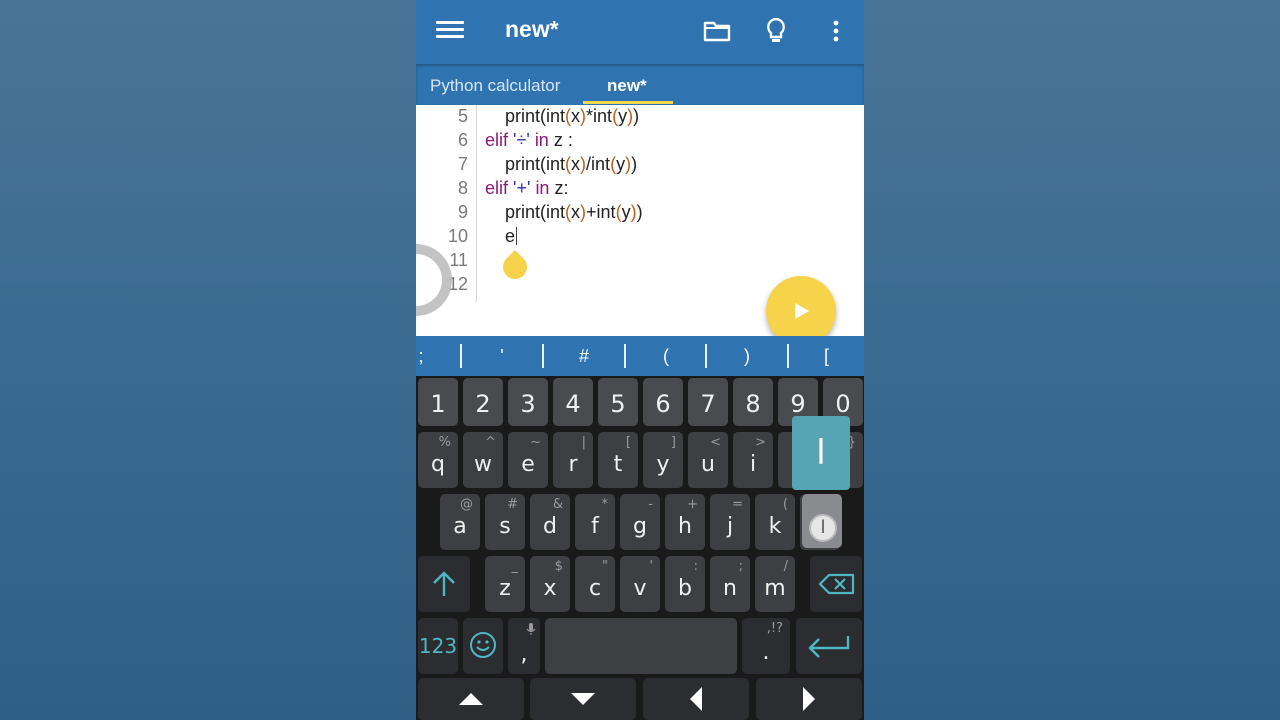 This screenshot has height=720, width=1280. What do you see at coordinates (462, 164) in the screenshot?
I see `line-number: 7` at bounding box center [462, 164].